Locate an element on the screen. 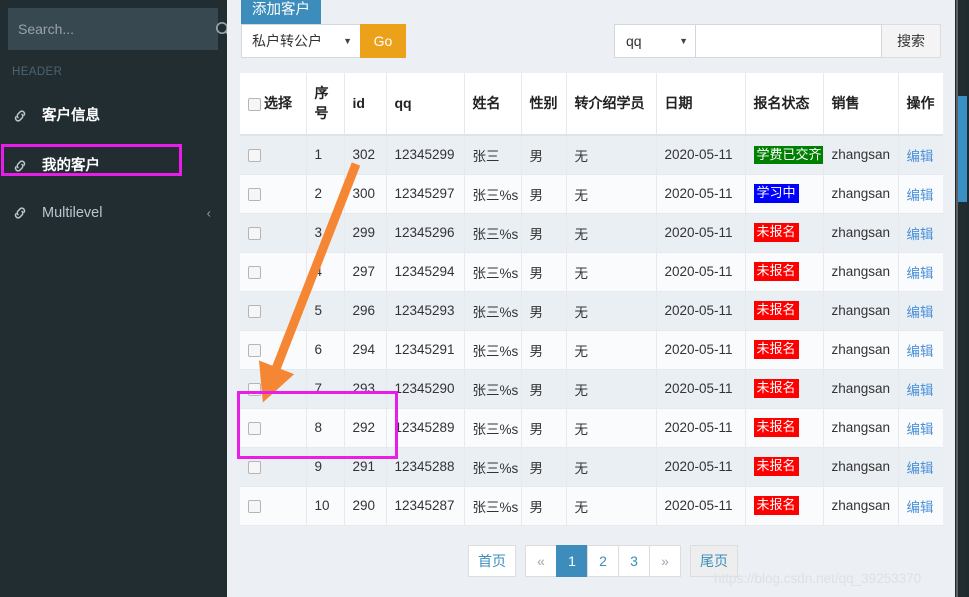 The width and height of the screenshot is (969, 597). right-scroll-panel is located at coordinates (962, 298).